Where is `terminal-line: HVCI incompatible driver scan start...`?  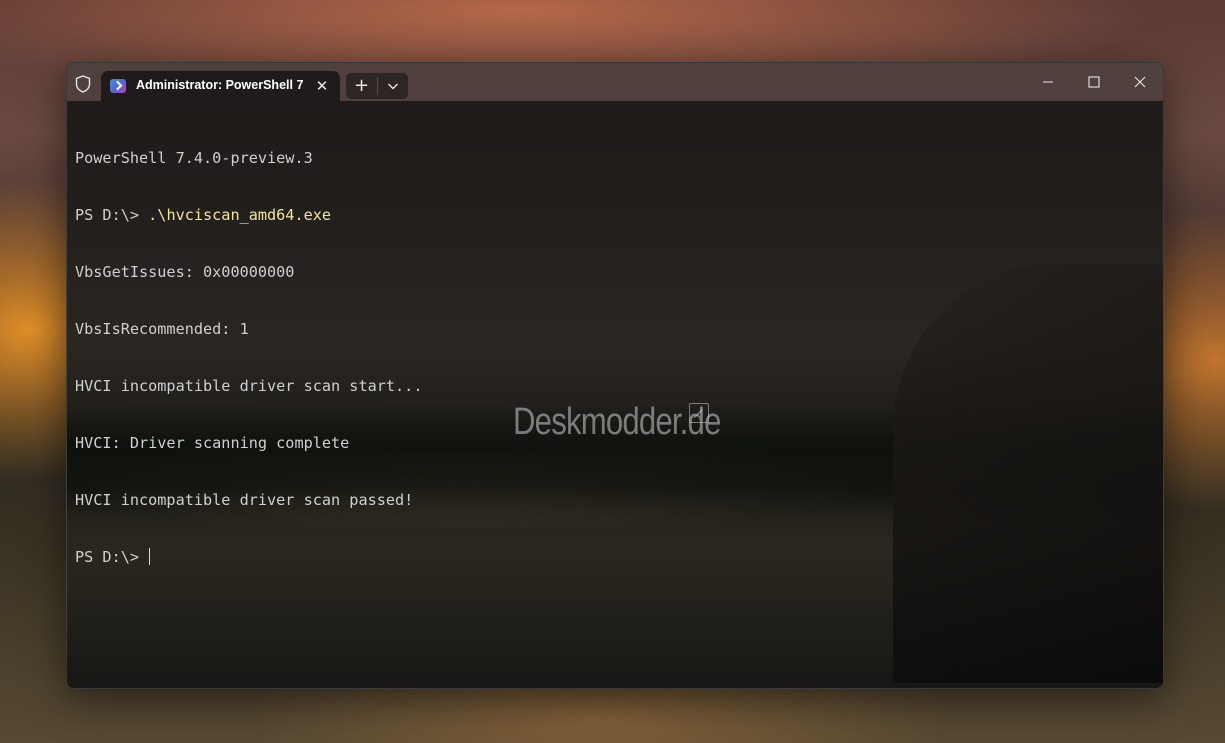
terminal-line: HVCI incompatible driver scan start... is located at coordinates (249, 386).